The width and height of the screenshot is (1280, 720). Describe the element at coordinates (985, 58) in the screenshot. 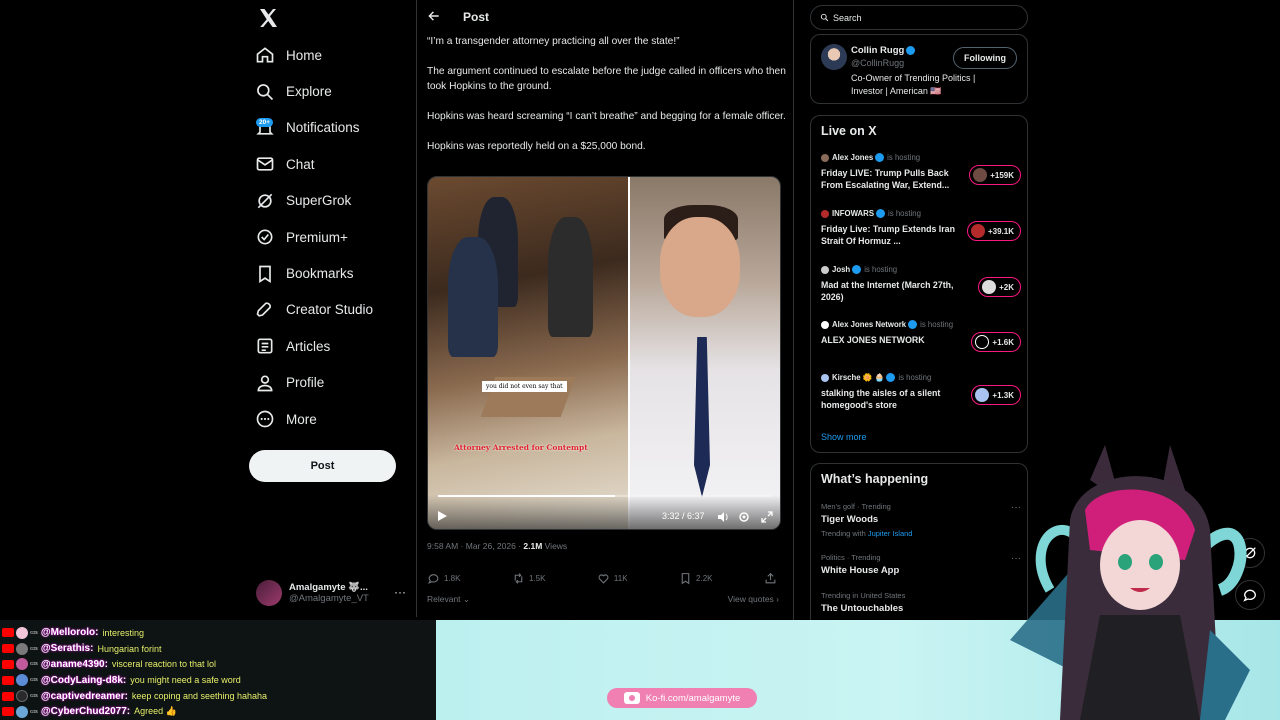

I see `following-button: Following` at that location.